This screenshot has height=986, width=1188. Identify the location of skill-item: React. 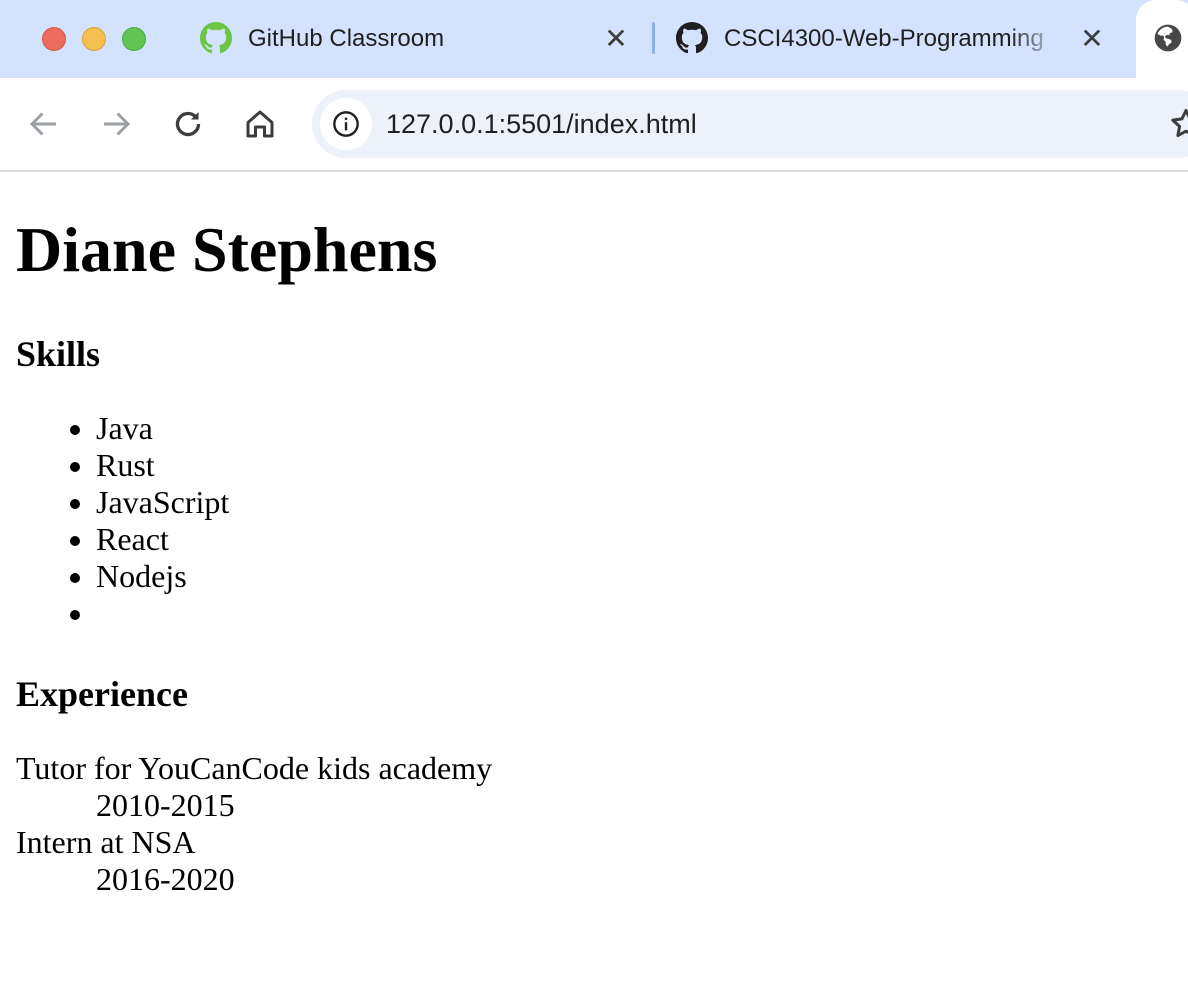
(162, 539).